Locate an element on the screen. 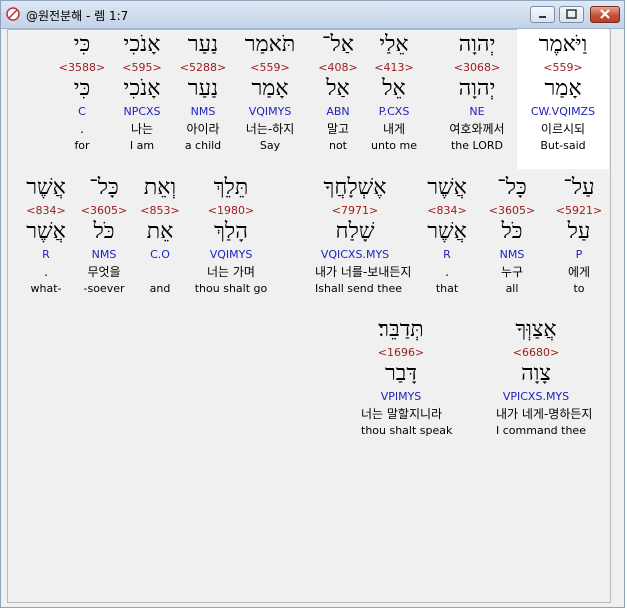 Image resolution: width=627 pixels, height=610 pixels. close-icon is located at coordinates (605, 14).